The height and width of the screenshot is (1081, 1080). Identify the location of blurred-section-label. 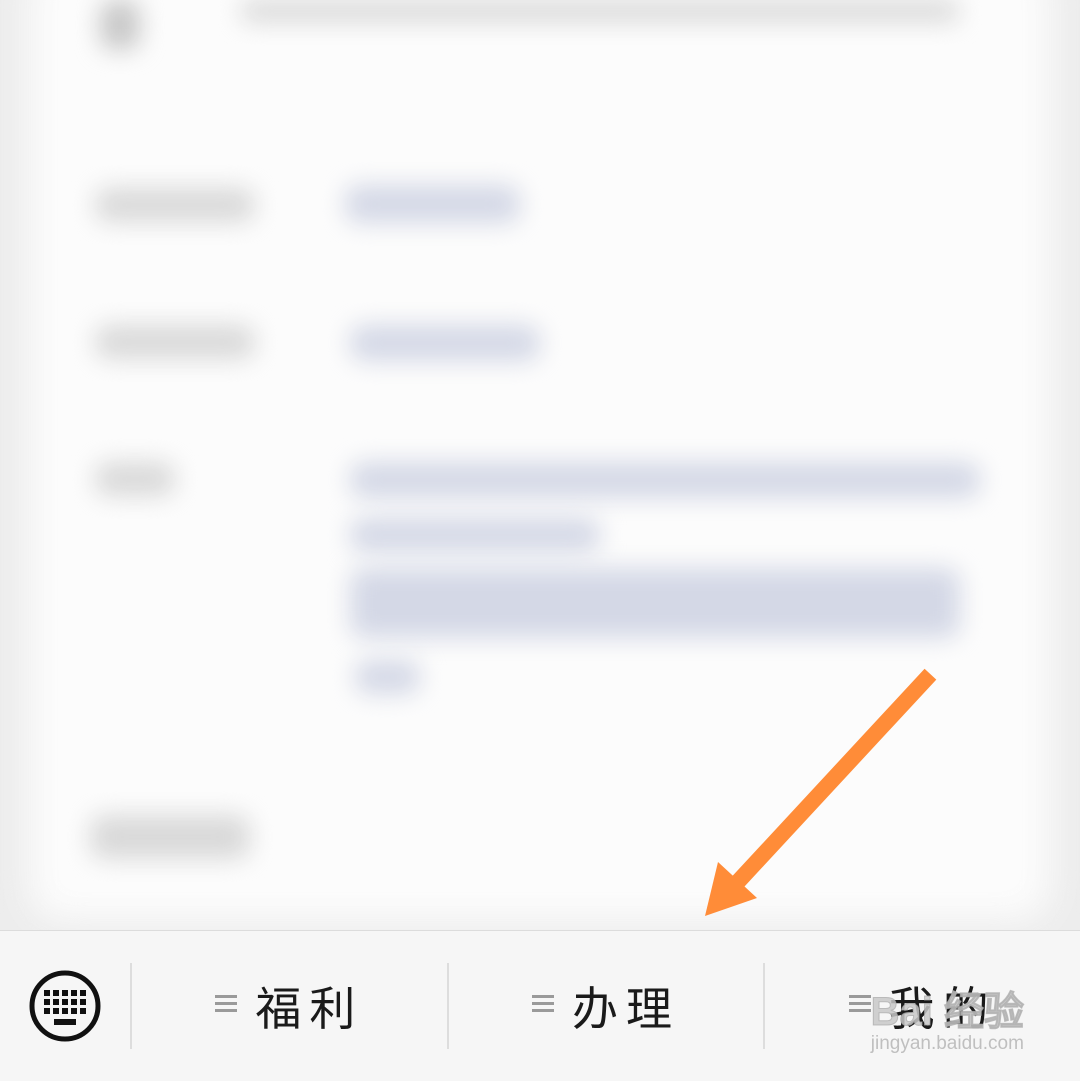
(170, 837).